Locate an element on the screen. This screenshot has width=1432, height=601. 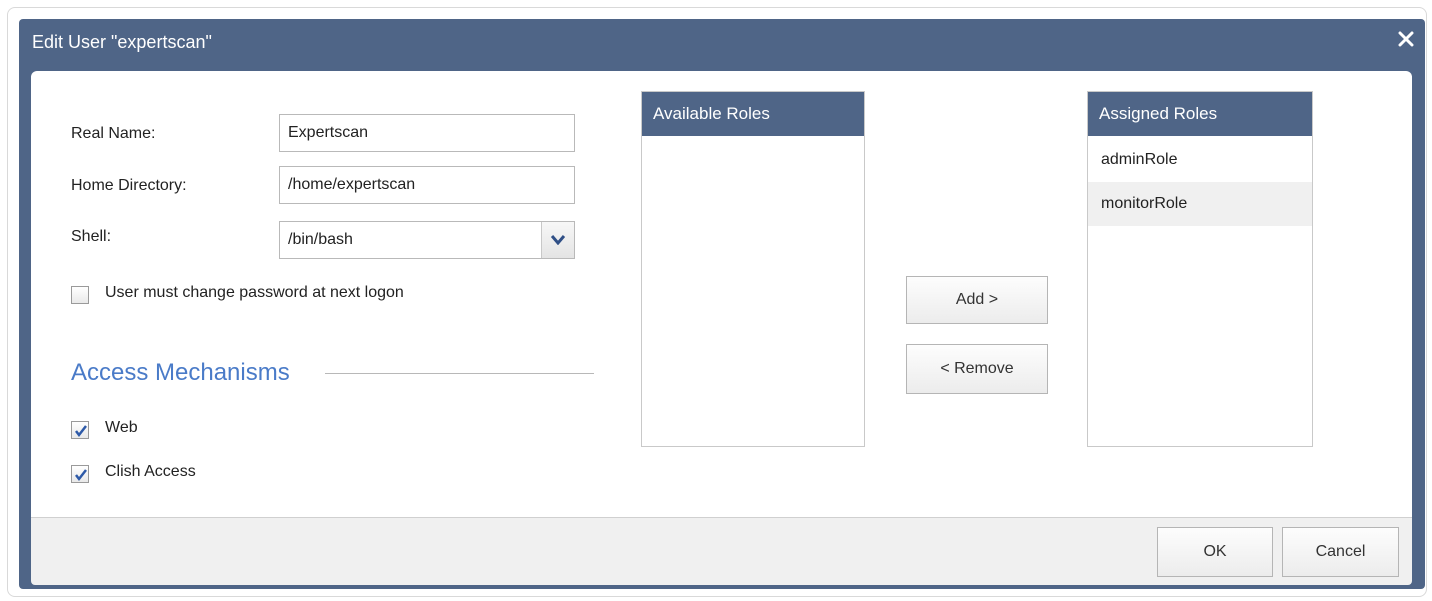
assigned-roles-list: Assigned Roles adminRole monitorRole is located at coordinates (1200, 269).